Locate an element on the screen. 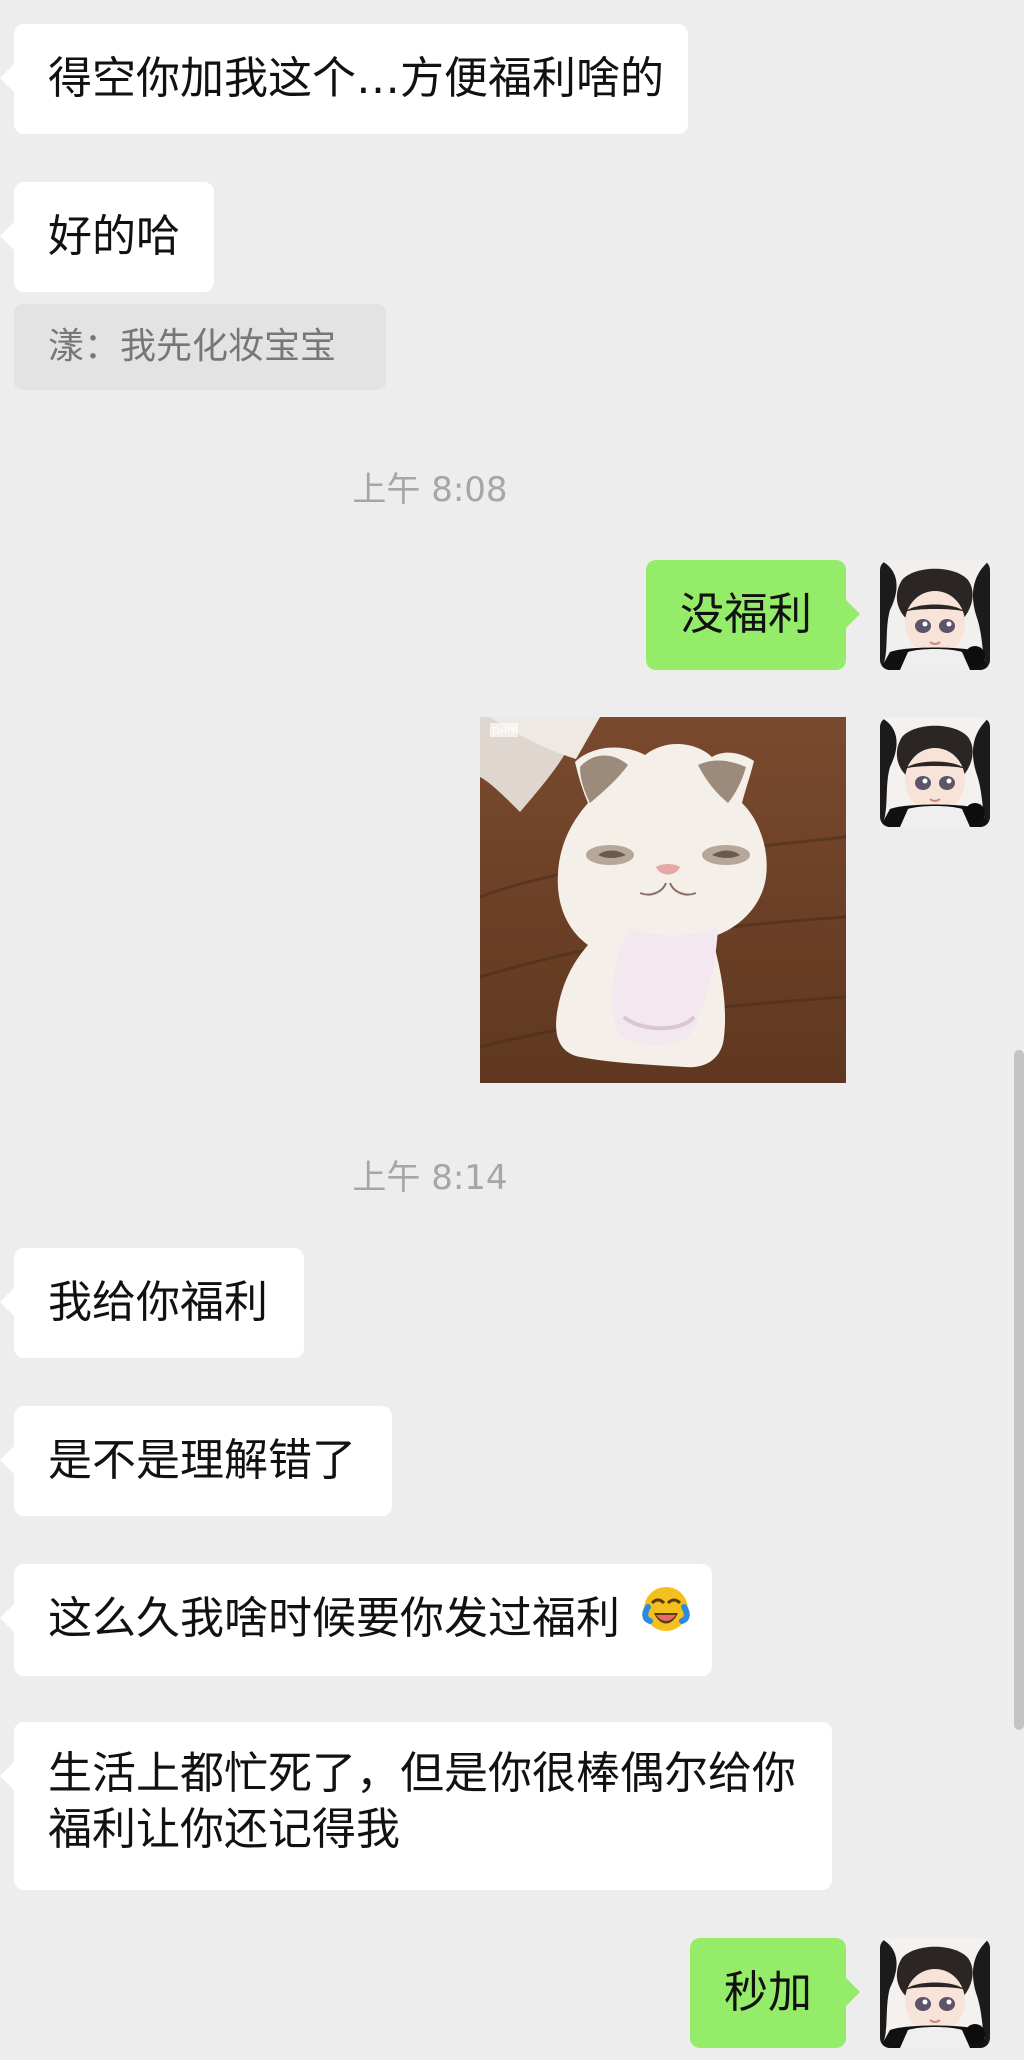  timestamp: 上午 8:08 is located at coordinates (430, 490).